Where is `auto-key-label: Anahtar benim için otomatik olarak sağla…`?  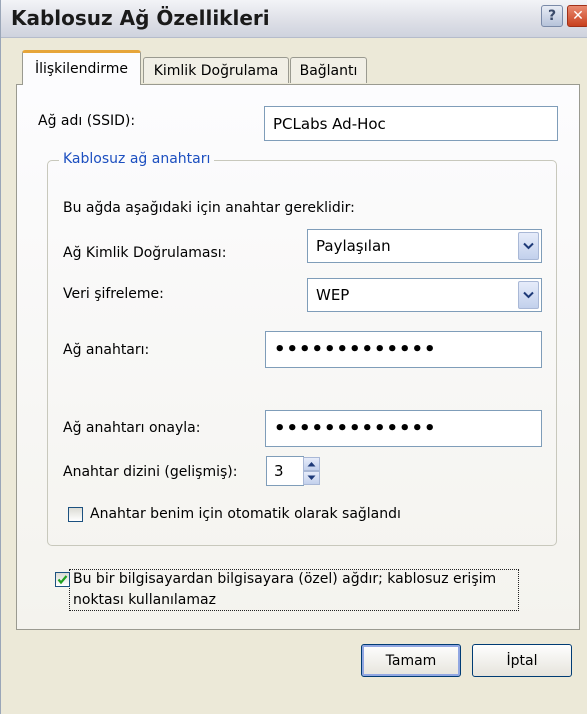 auto-key-label: Anahtar benim için otomatik olarak sağla… is located at coordinates (245, 514).